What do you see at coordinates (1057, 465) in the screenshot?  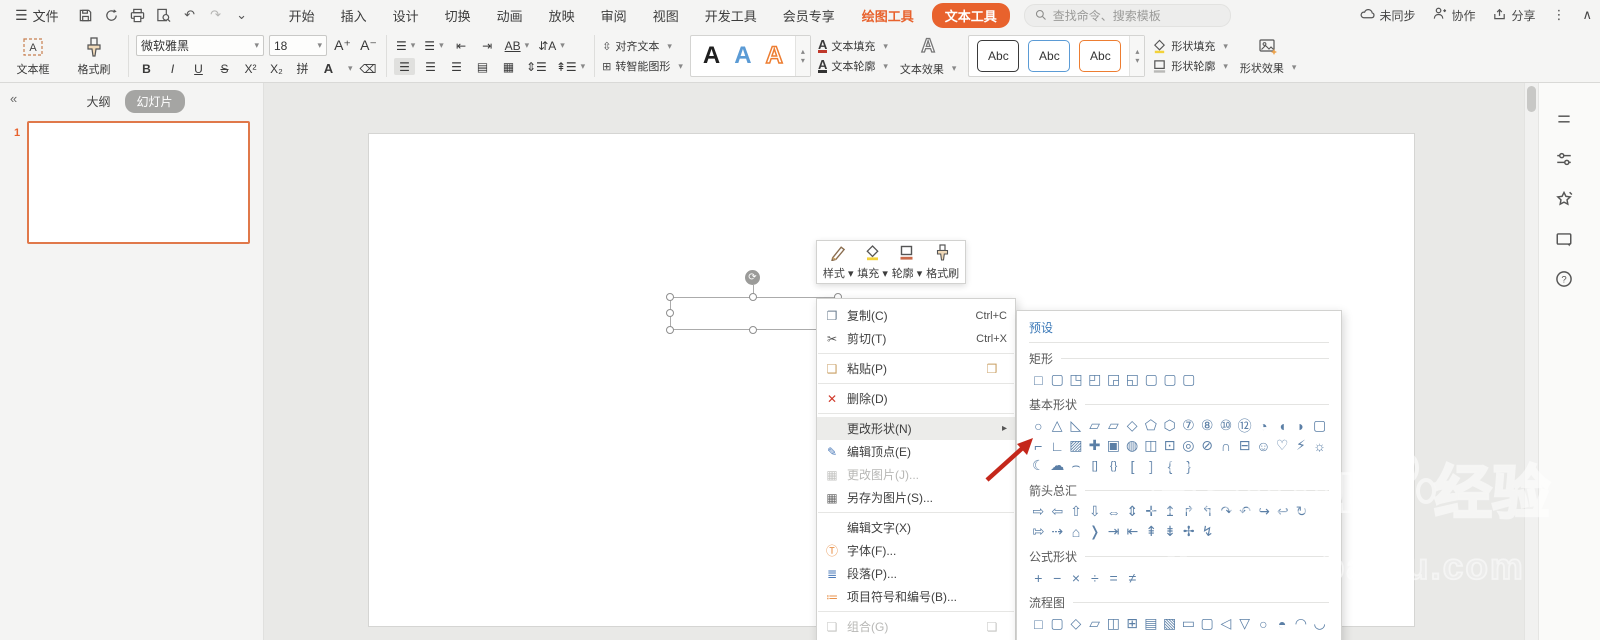 I see `shape-option: ☁` at bounding box center [1057, 465].